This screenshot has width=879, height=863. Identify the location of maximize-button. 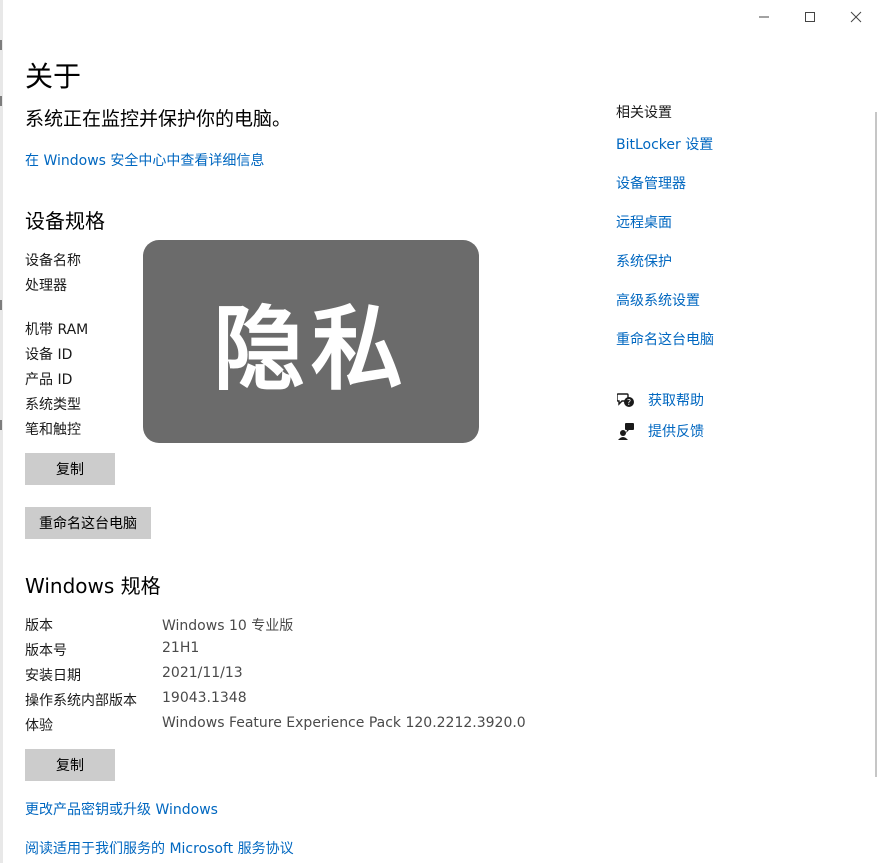
(810, 17).